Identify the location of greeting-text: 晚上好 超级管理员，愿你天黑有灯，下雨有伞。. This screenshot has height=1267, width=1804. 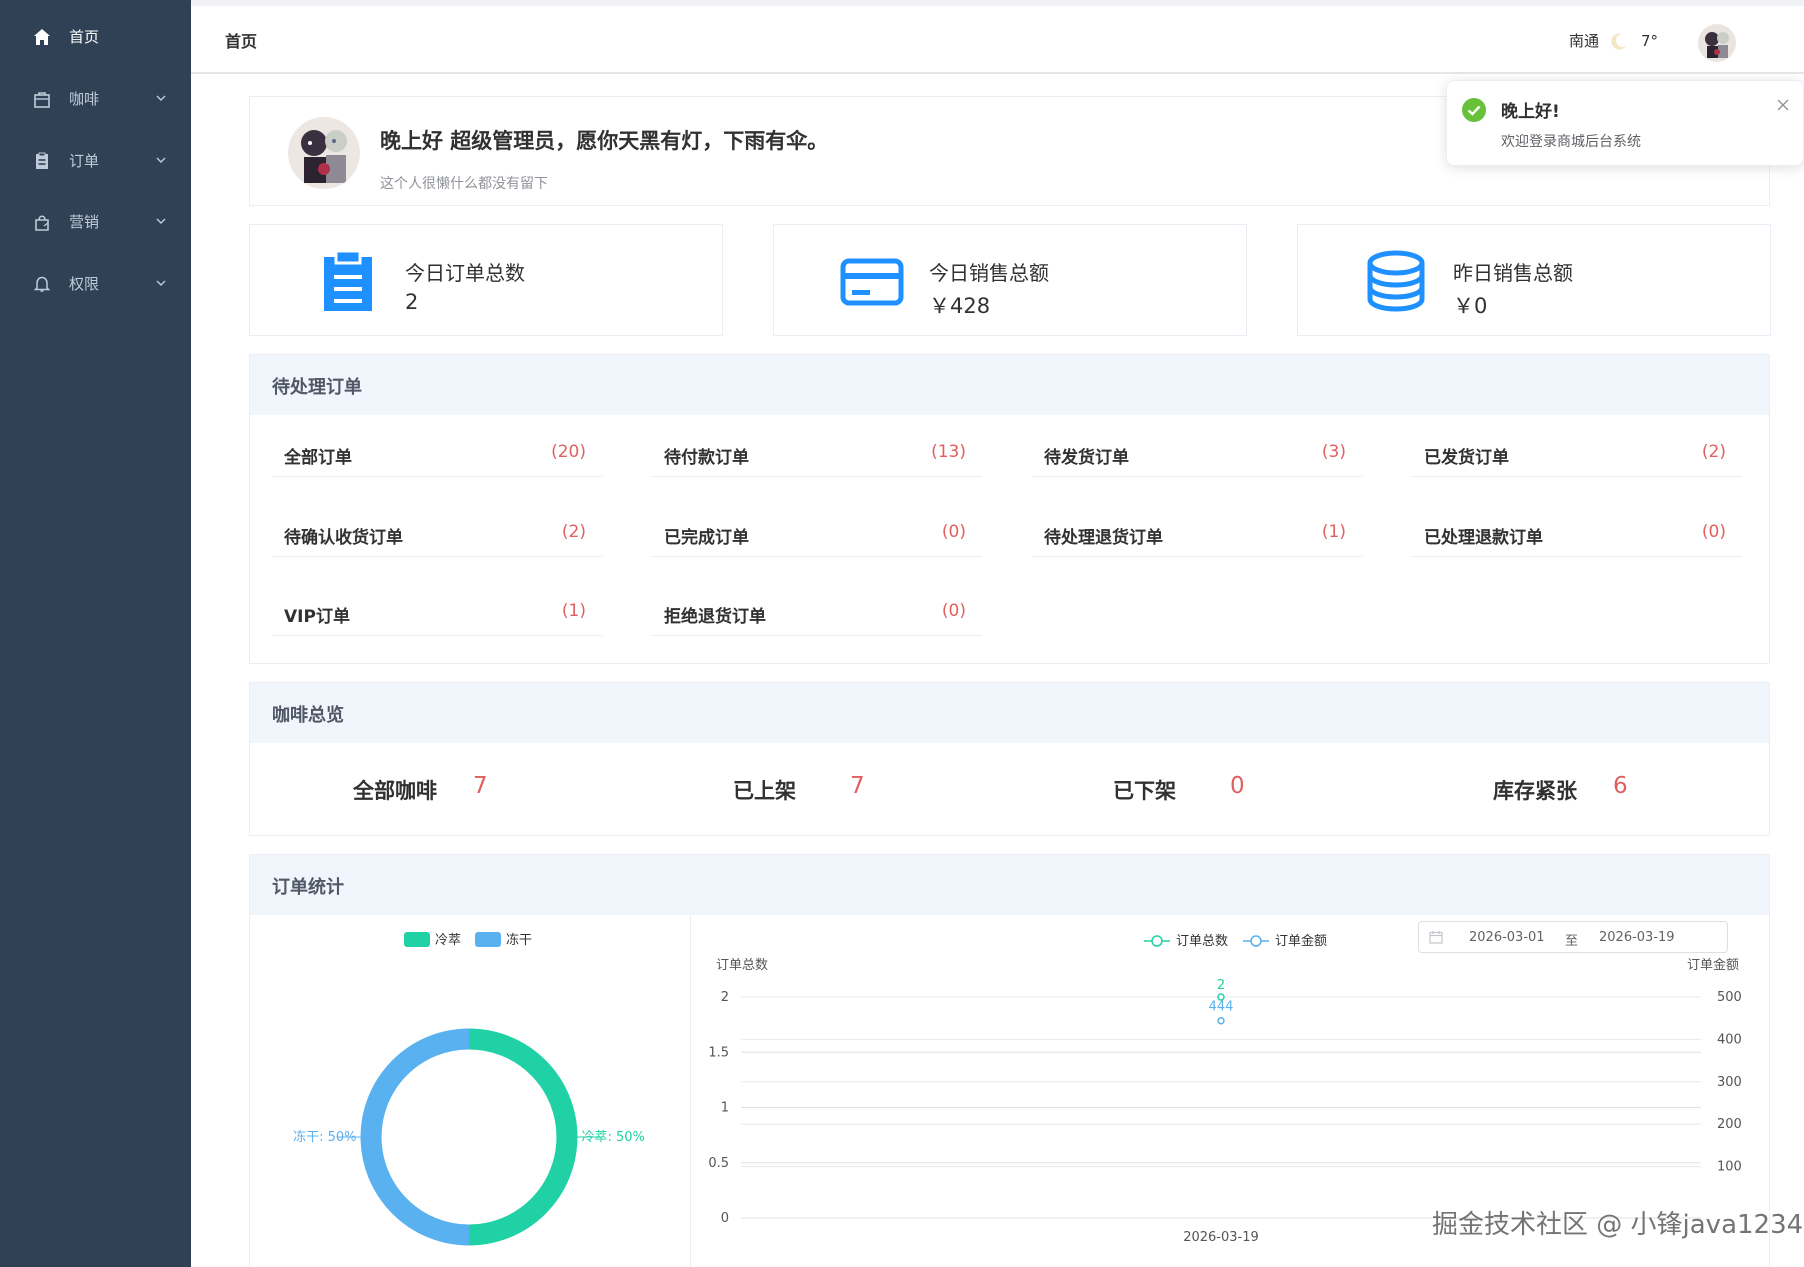
(604, 141).